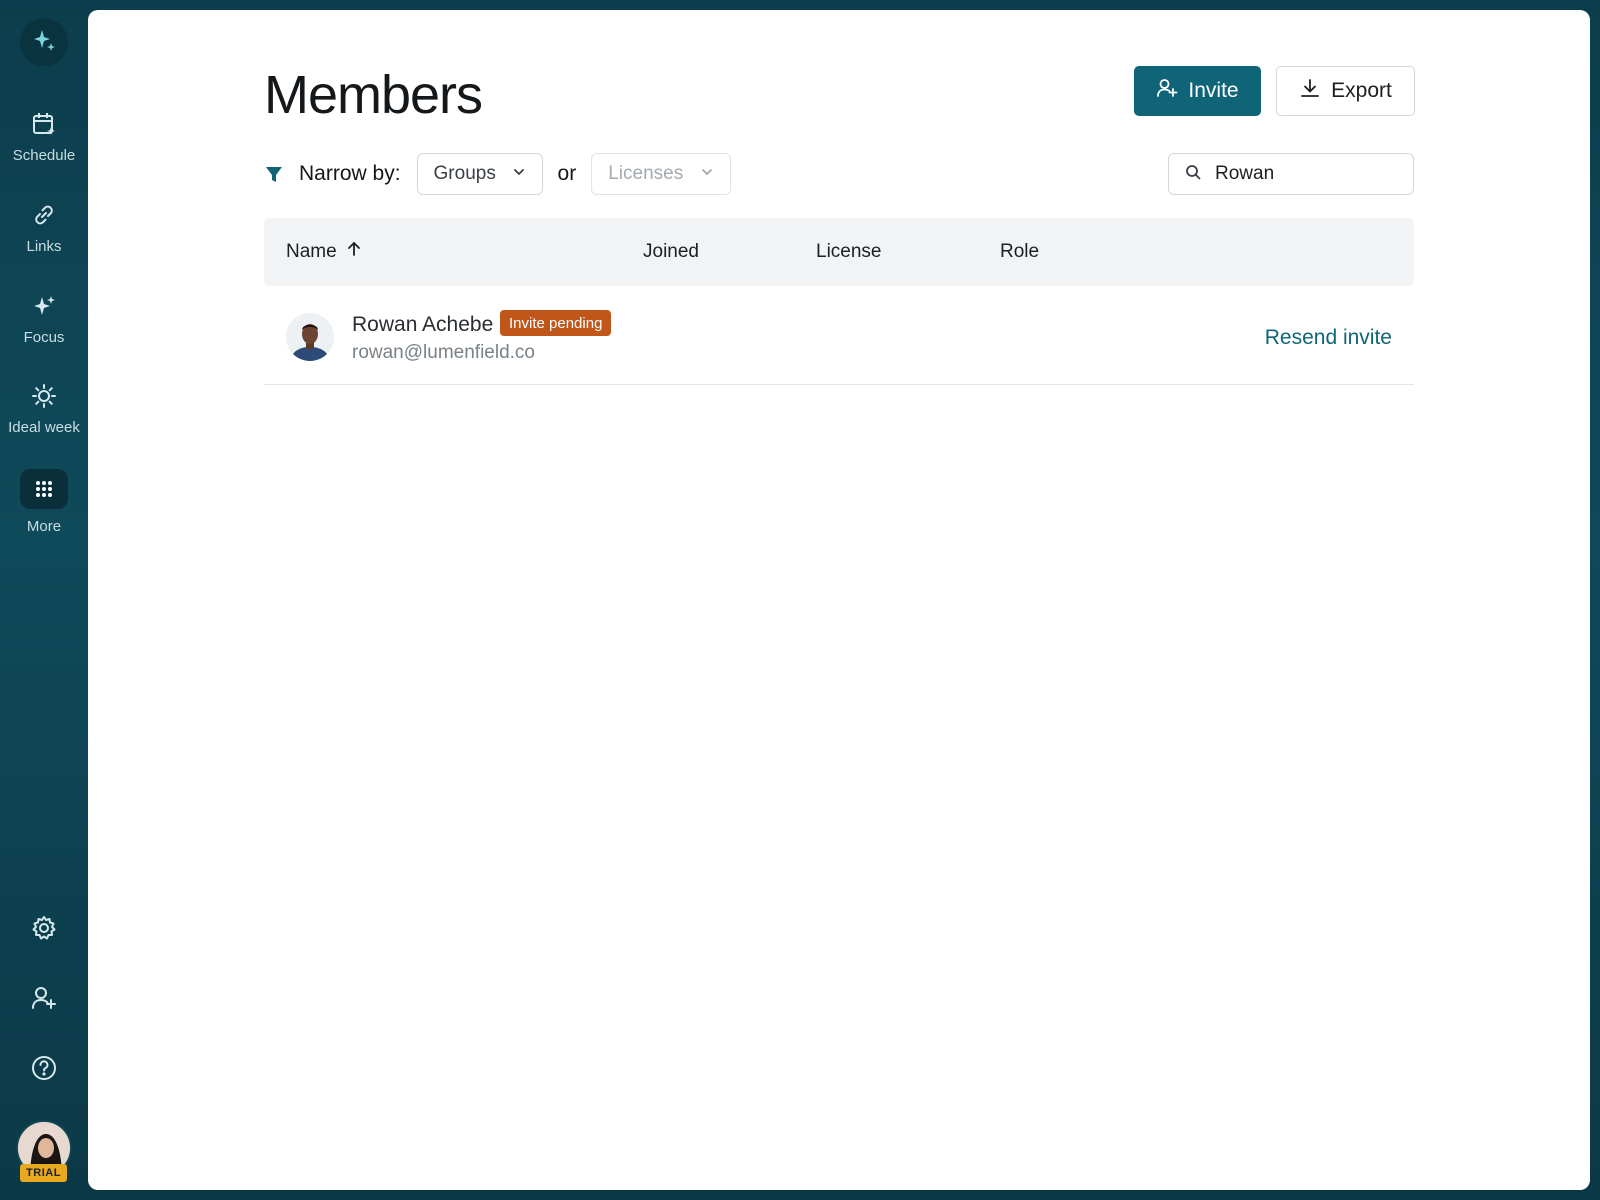 Image resolution: width=1600 pixels, height=1200 pixels. I want to click on groups-dropdown: Groups, so click(479, 174).